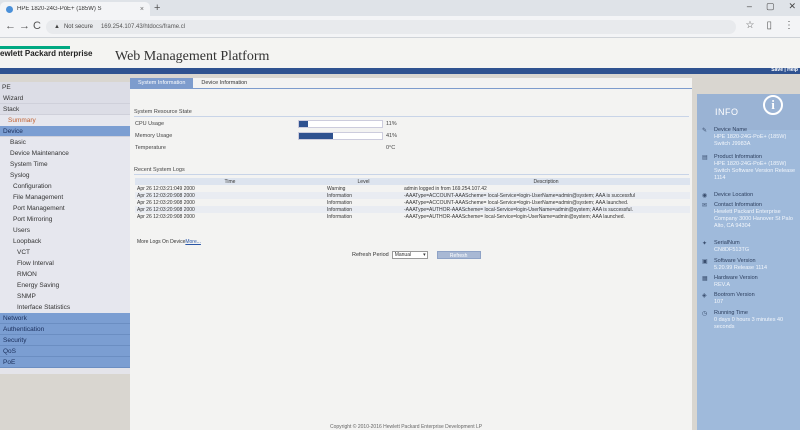 This screenshot has height=430, width=800. Describe the element at coordinates (9, 9) in the screenshot. I see `favicon-icon` at that location.